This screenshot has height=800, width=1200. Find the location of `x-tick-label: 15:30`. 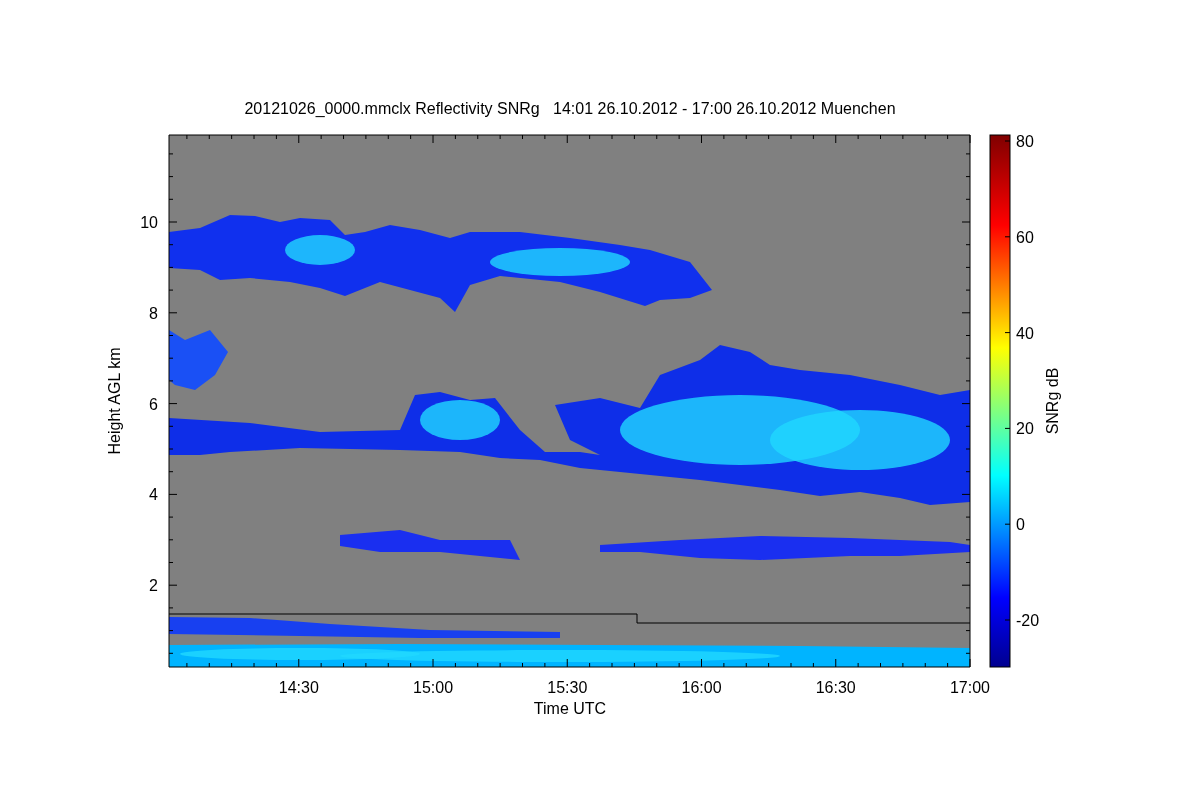

x-tick-label: 15:30 is located at coordinates (567, 687).